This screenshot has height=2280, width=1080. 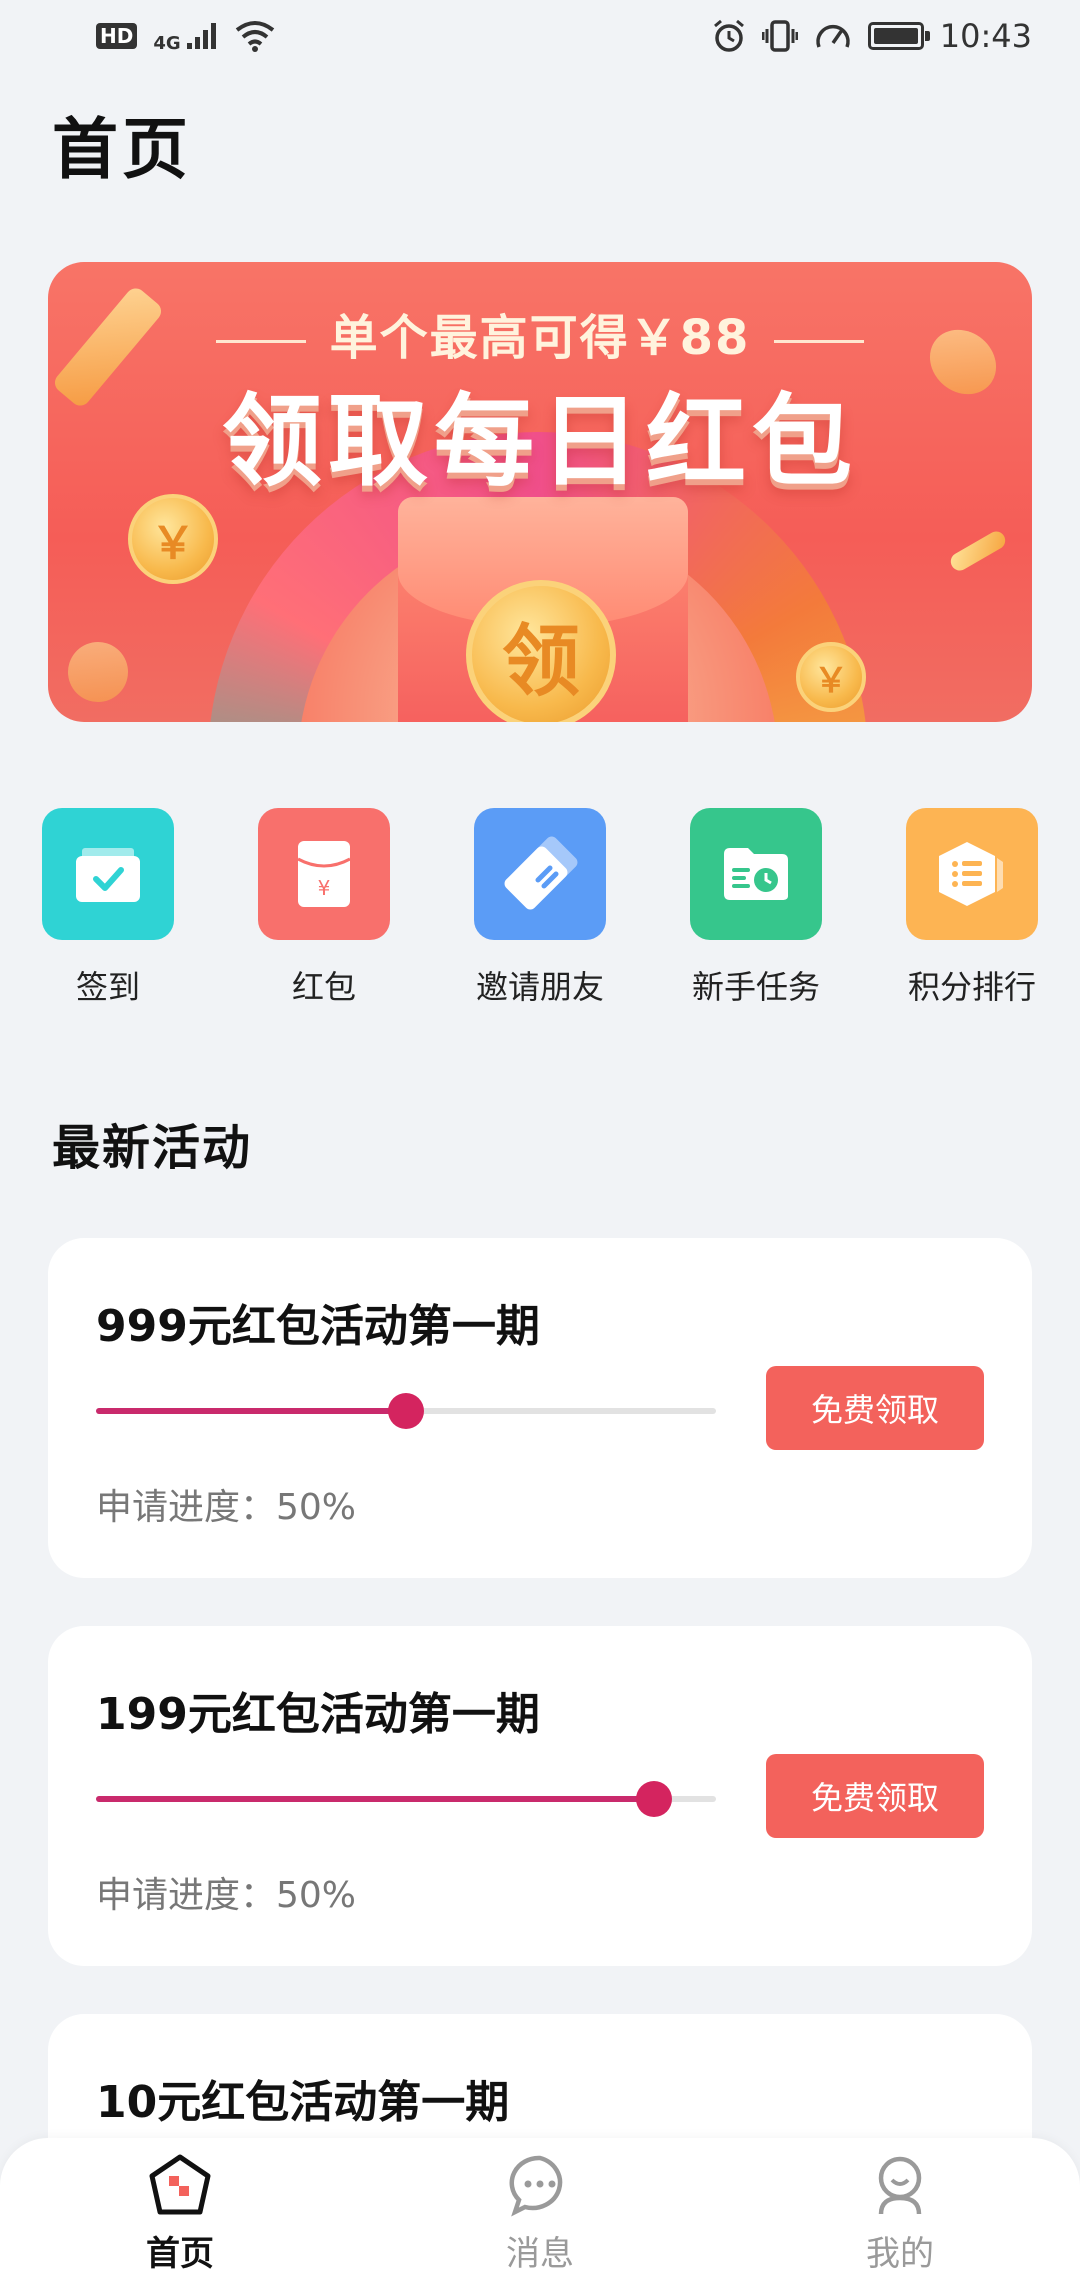 I want to click on quick-action-label: 新手任务, so click(x=755, y=987).